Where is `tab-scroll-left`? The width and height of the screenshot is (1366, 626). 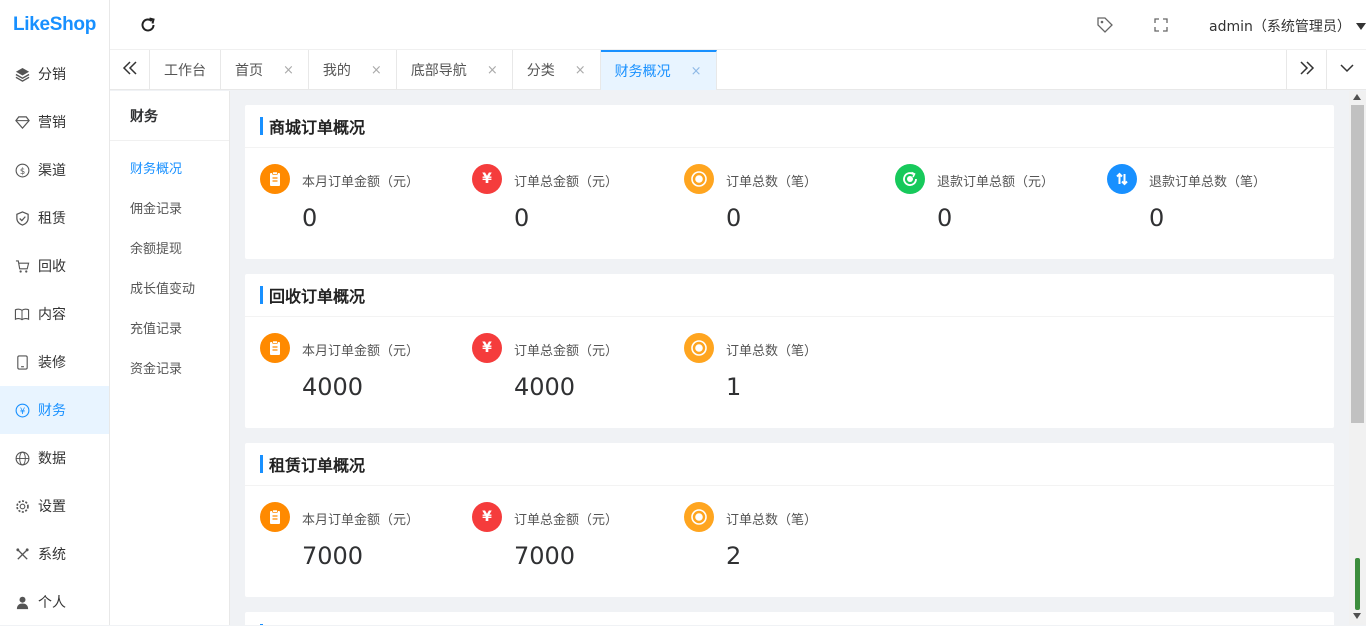 tab-scroll-left is located at coordinates (130, 70).